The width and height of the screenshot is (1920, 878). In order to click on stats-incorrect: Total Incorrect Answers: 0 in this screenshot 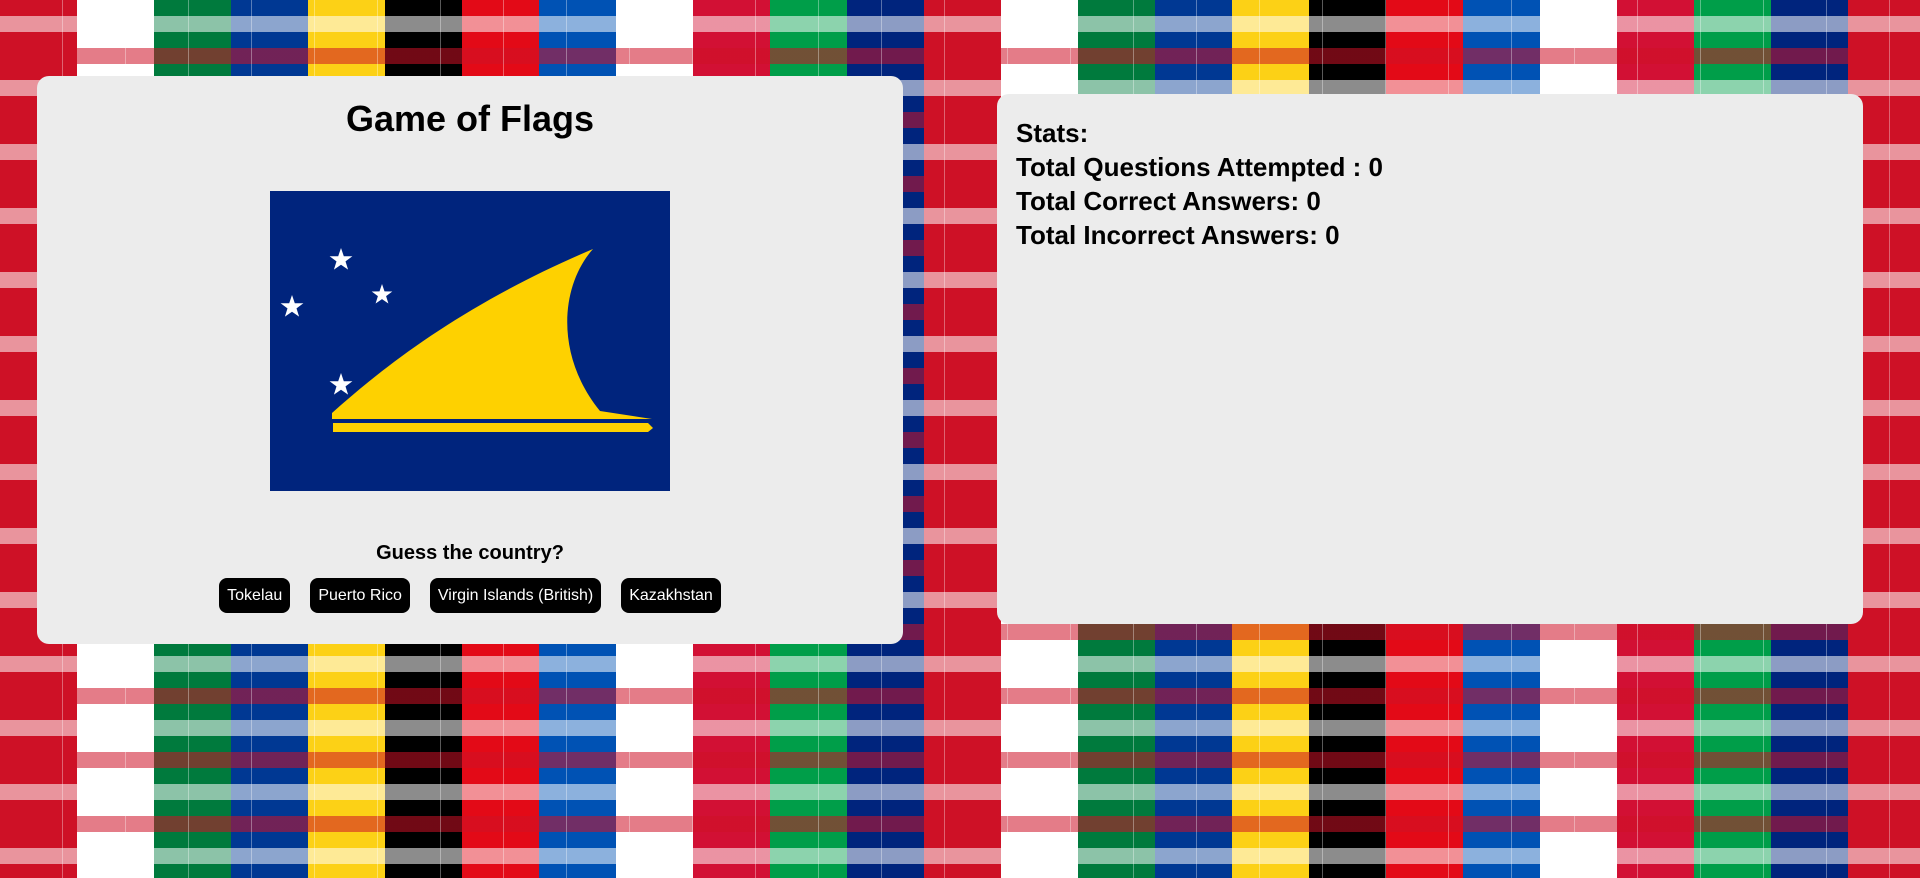, I will do `click(1178, 235)`.